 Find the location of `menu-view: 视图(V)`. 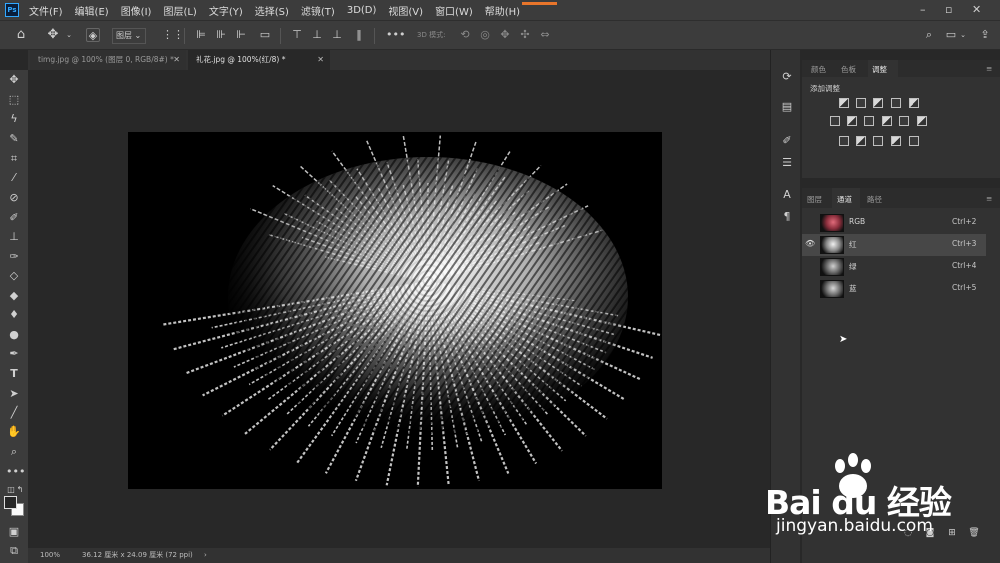

menu-view: 视图(V) is located at coordinates (405, 10).